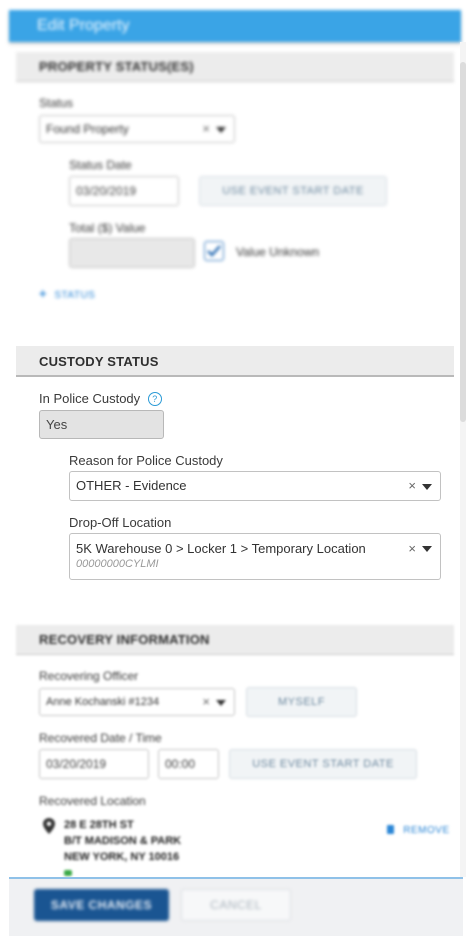 Image resolution: width=473 pixels, height=936 pixels. Describe the element at coordinates (463, 459) in the screenshot. I see `scrollbar` at that location.